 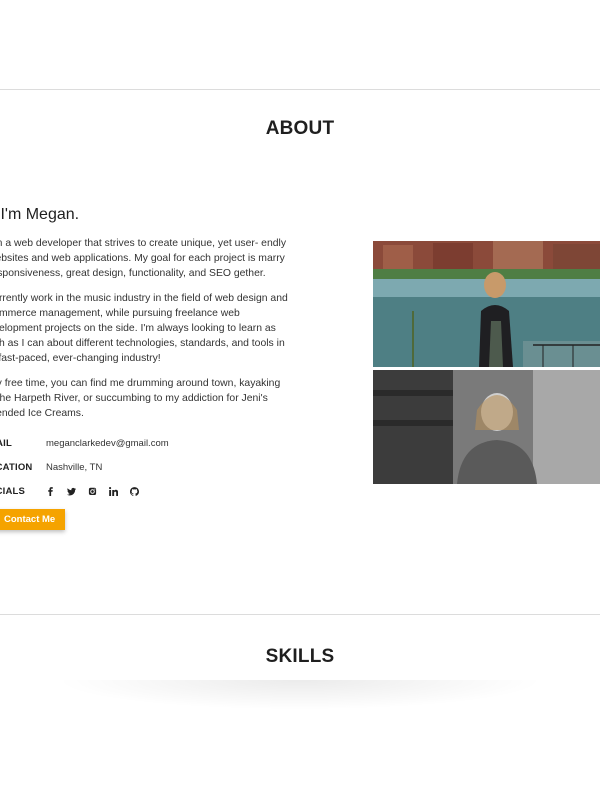 What do you see at coordinates (74, 467) in the screenshot?
I see `location-value: Nashville, TN` at bounding box center [74, 467].